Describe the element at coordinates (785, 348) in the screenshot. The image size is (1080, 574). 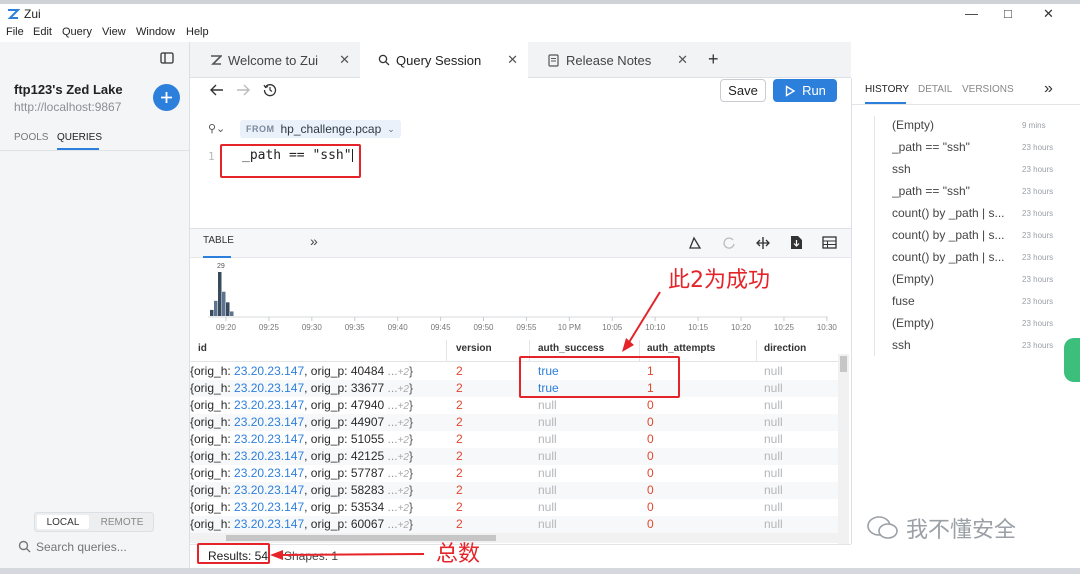
I see `header-direction: direction` at that location.